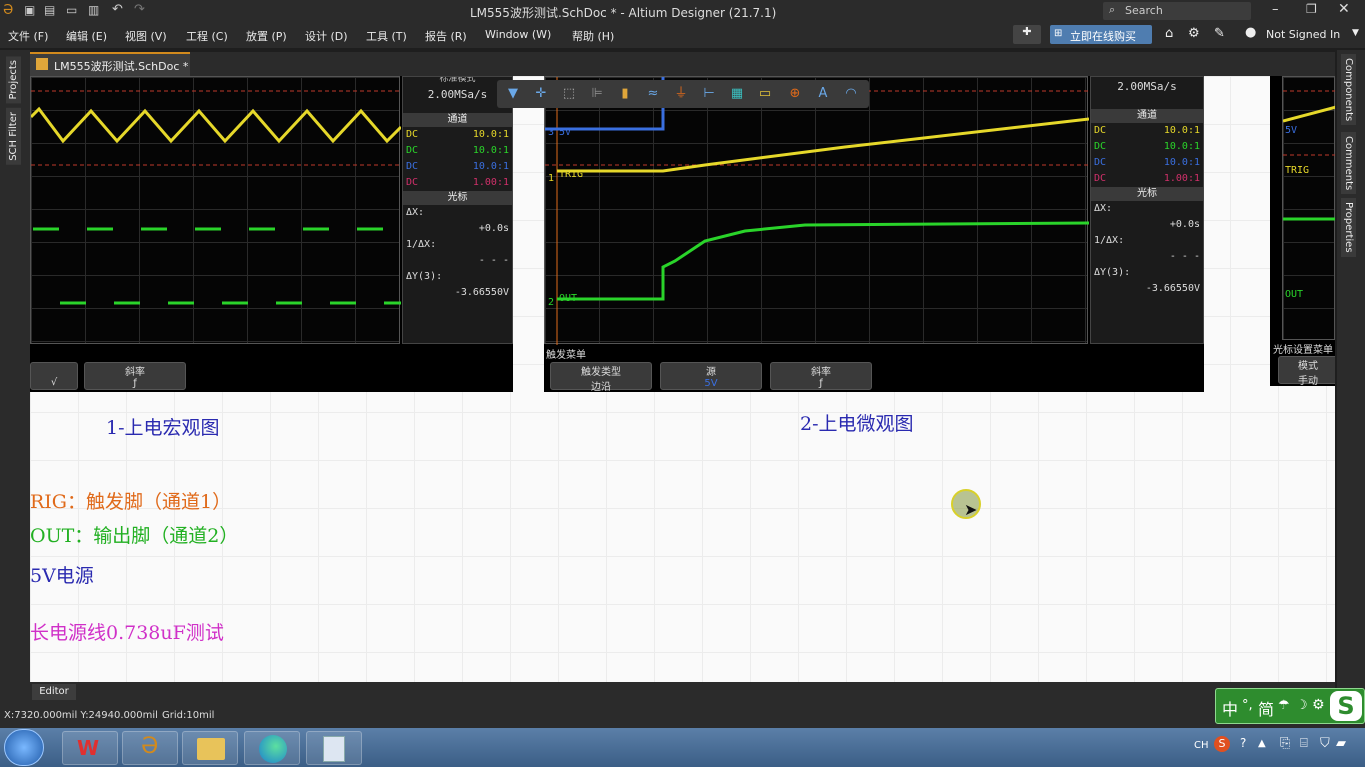 Image resolution: width=1365 pixels, height=767 pixels. I want to click on filter-icon: ▼, so click(513, 94).